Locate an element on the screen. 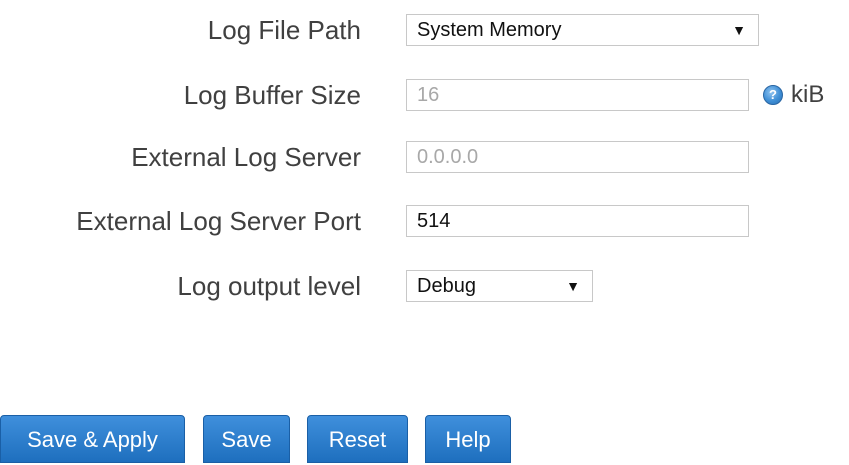 This screenshot has width=849, height=465. log-file-path-select: System Memory ▼ is located at coordinates (582, 30).